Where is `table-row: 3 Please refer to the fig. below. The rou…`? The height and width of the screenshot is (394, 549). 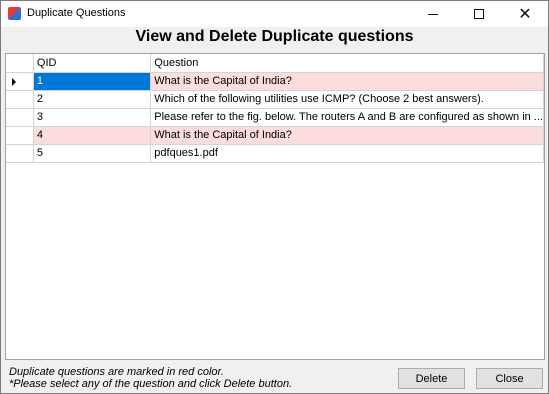 table-row: 3 Please refer to the fig. below. The rou… is located at coordinates (275, 117).